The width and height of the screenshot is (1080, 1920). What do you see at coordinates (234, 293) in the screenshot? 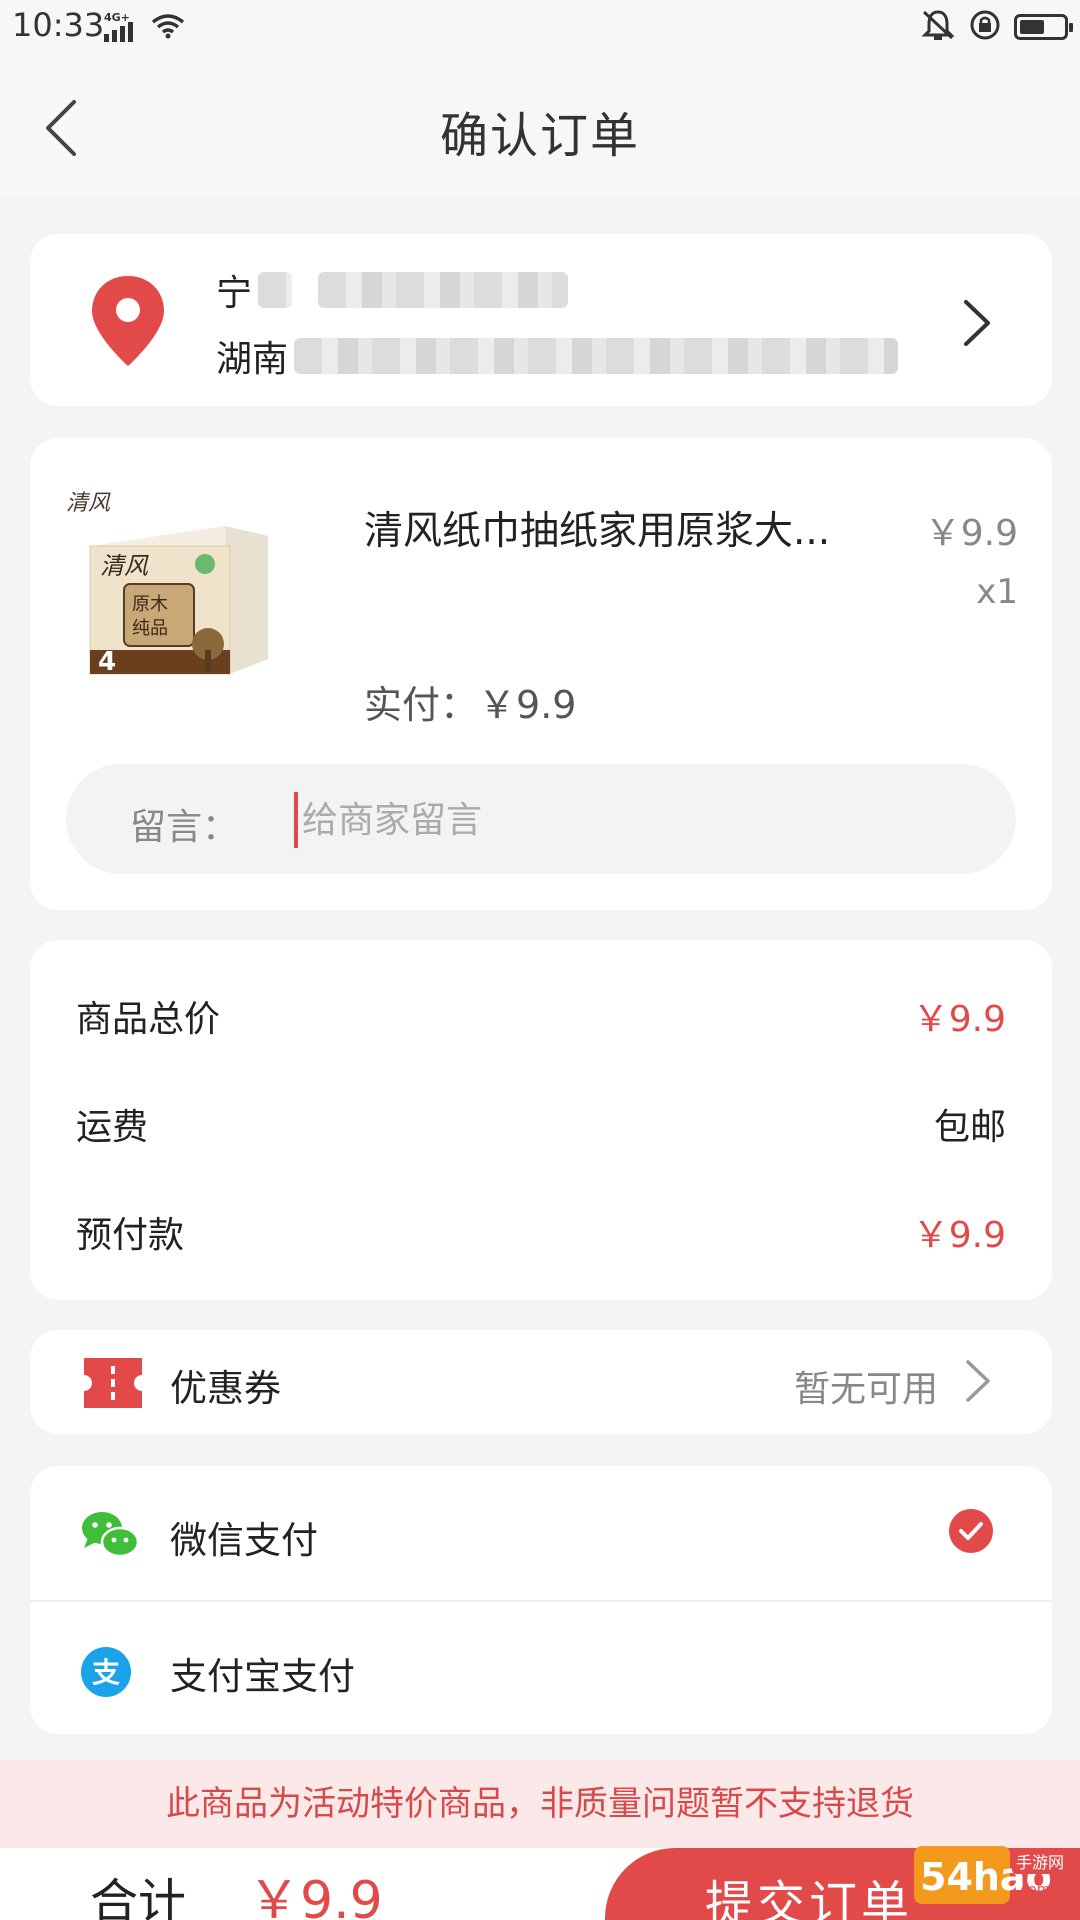
I see `recipient-name-text: 宁` at bounding box center [234, 293].